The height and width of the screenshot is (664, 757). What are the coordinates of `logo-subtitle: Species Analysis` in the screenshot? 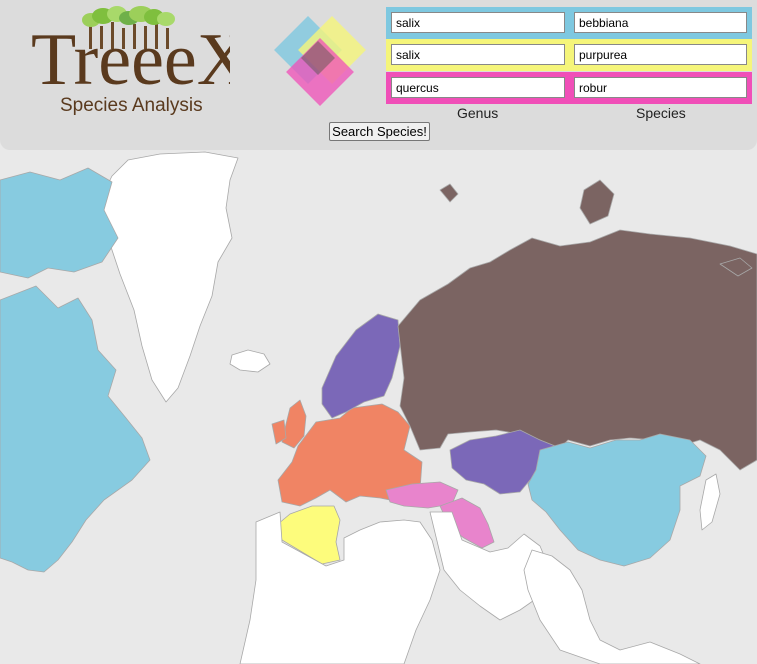 It's located at (131, 105).